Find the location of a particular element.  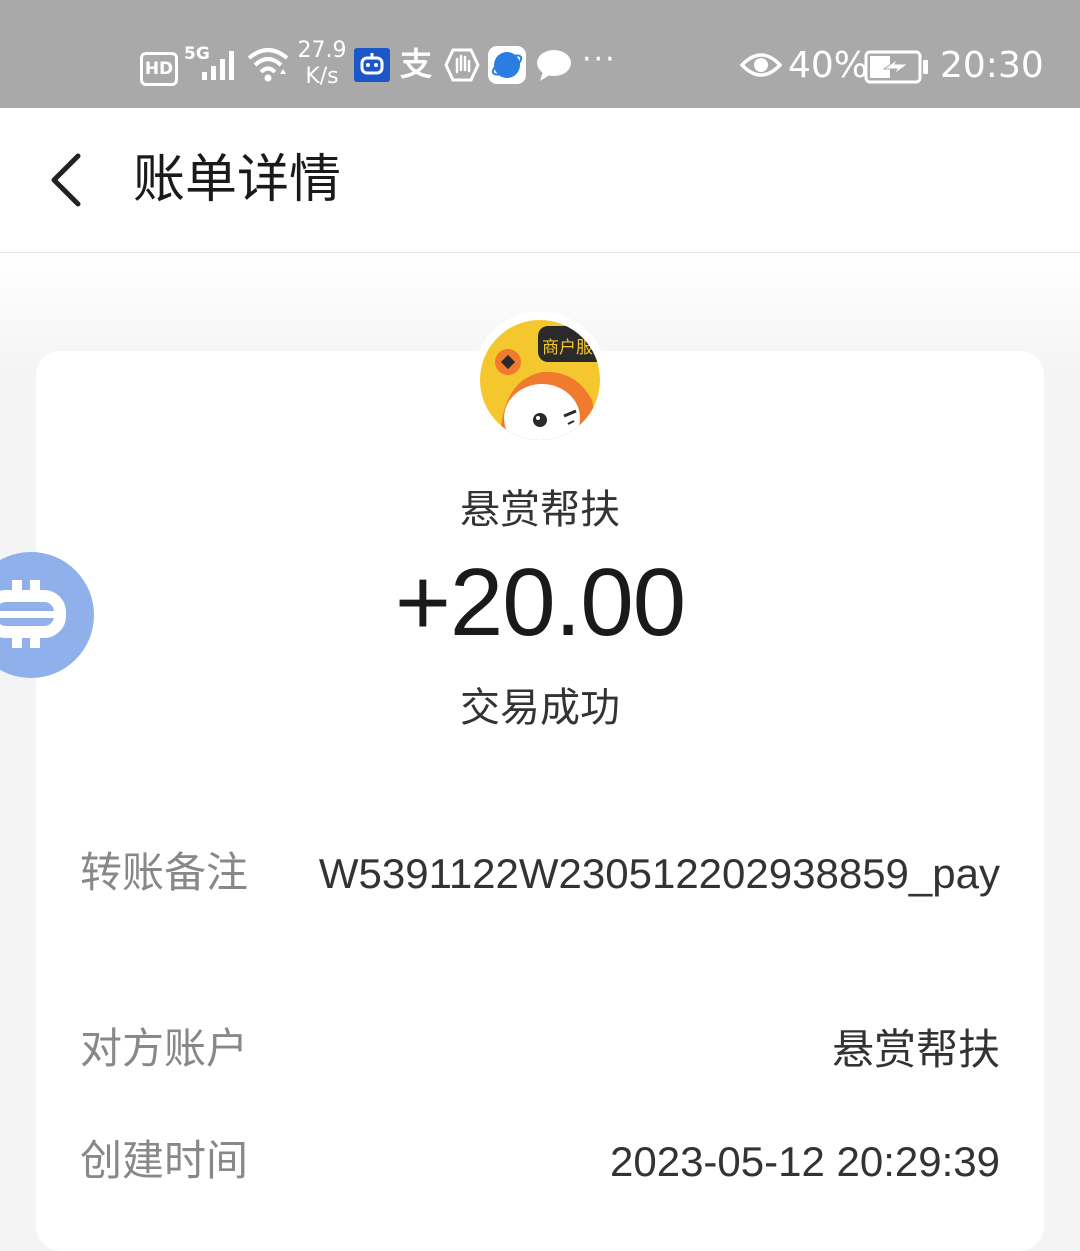

back-button is located at coordinates (71, 180).